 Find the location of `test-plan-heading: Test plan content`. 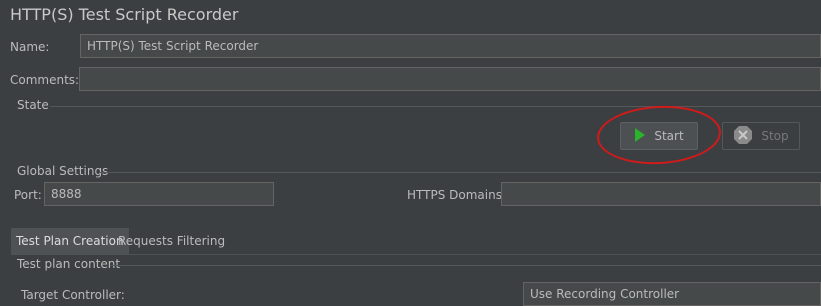

test-plan-heading: Test plan content is located at coordinates (69, 264).